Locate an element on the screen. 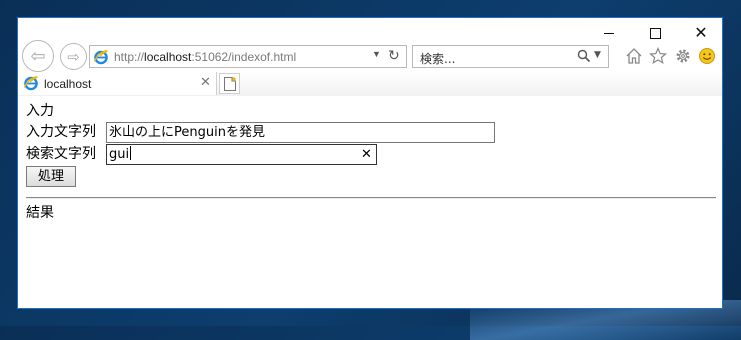  text-caret is located at coordinates (131, 153).